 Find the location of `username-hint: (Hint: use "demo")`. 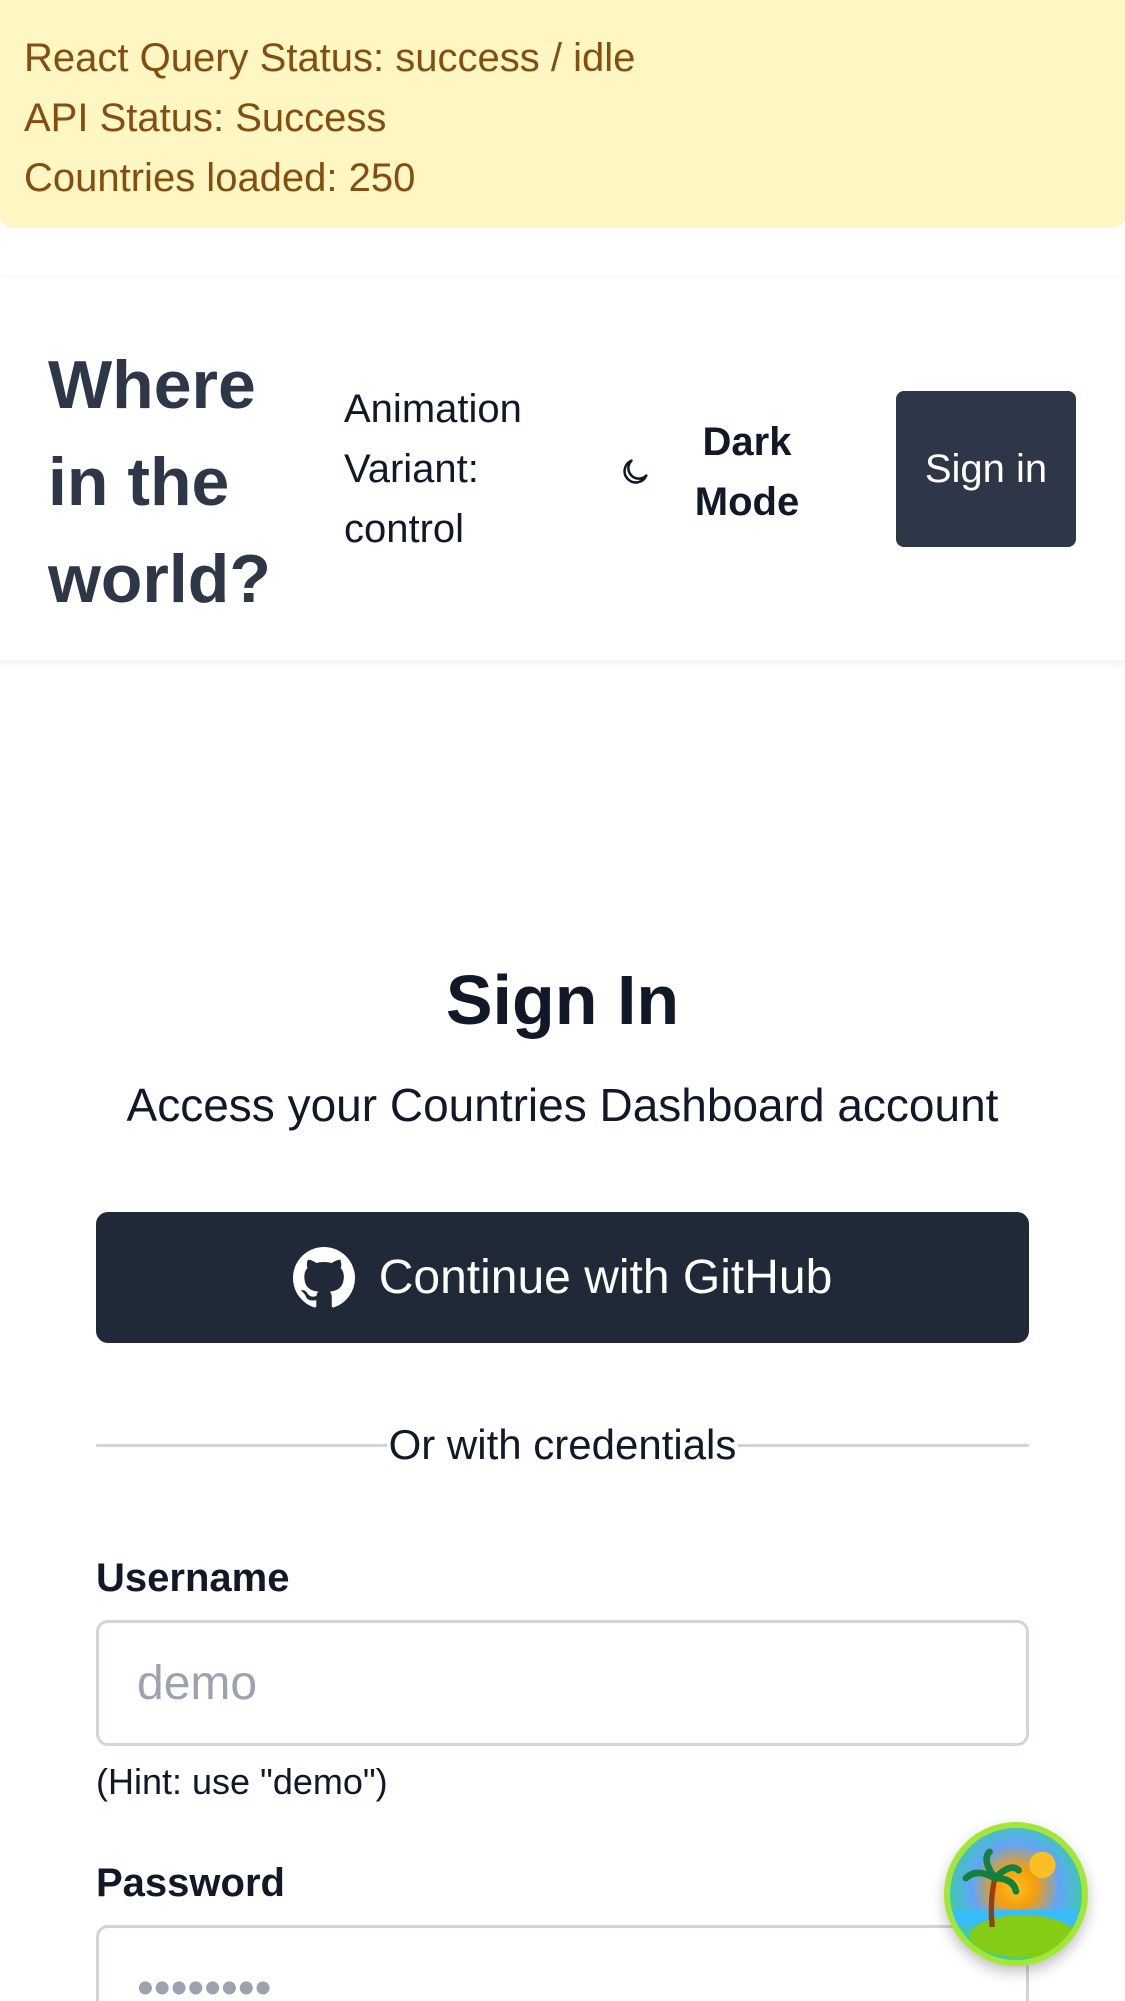

username-hint: (Hint: use "demo") is located at coordinates (242, 1781).